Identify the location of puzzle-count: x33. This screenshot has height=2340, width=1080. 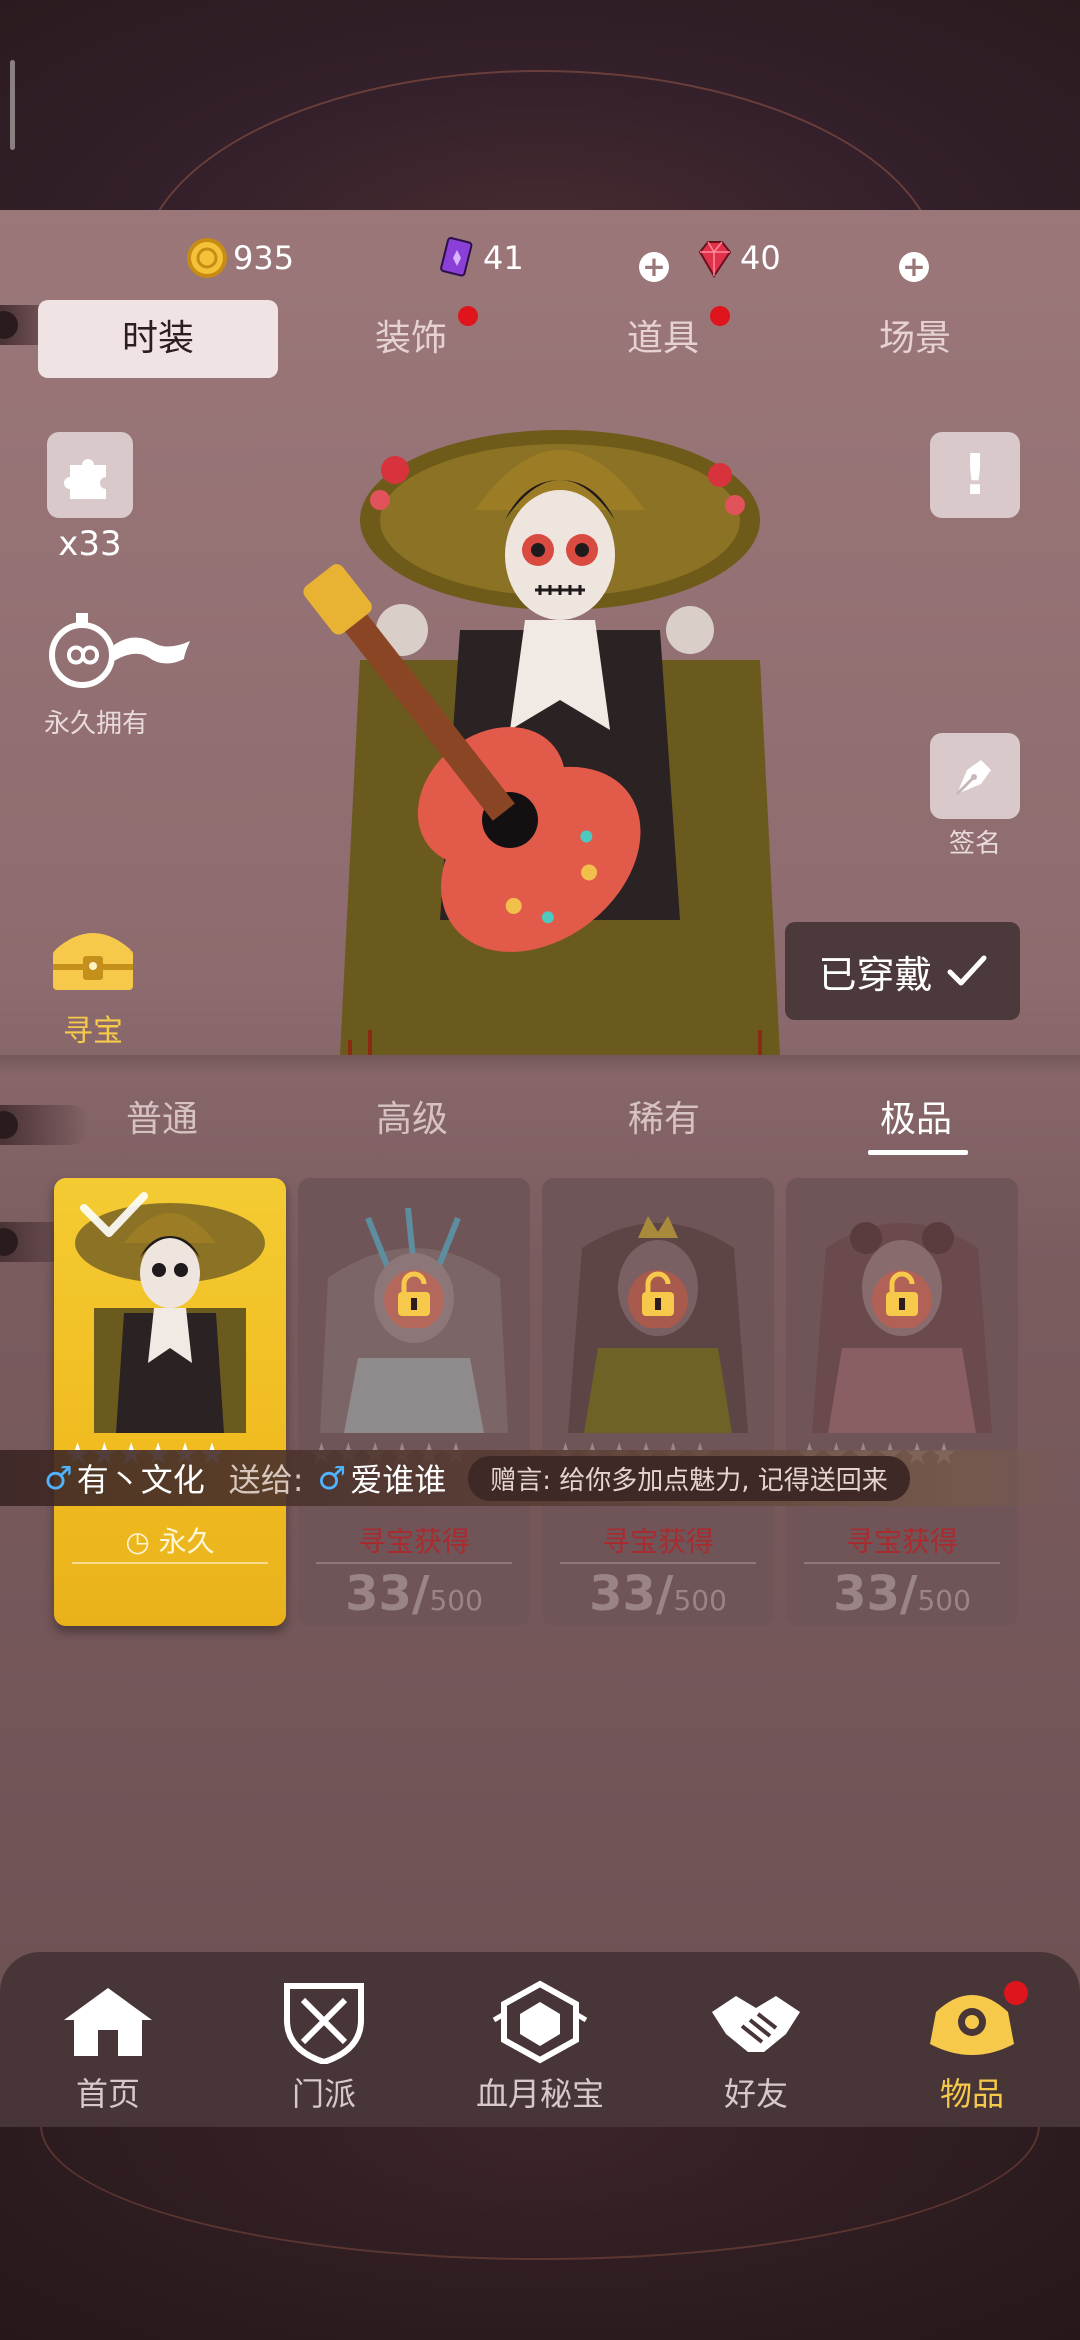
(90, 544).